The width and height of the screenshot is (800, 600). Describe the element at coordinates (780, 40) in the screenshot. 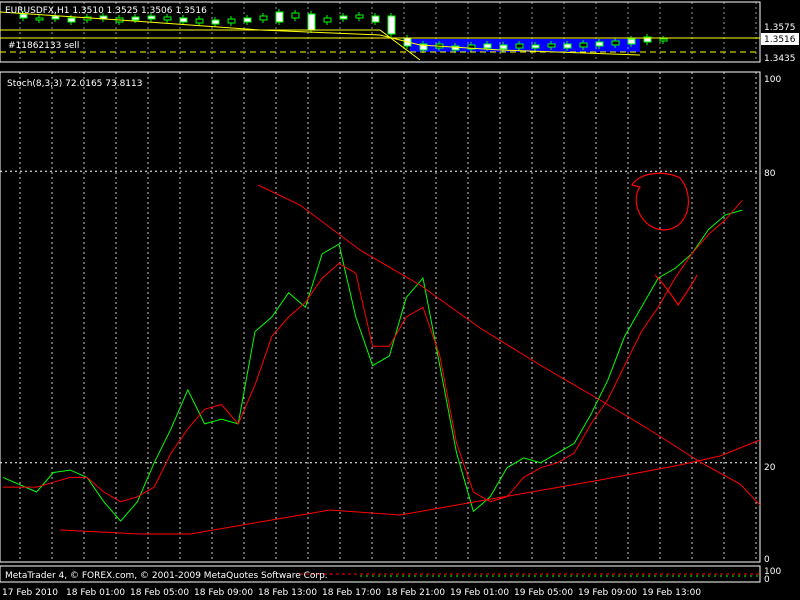

I see `current-price-label: 1.3516` at that location.